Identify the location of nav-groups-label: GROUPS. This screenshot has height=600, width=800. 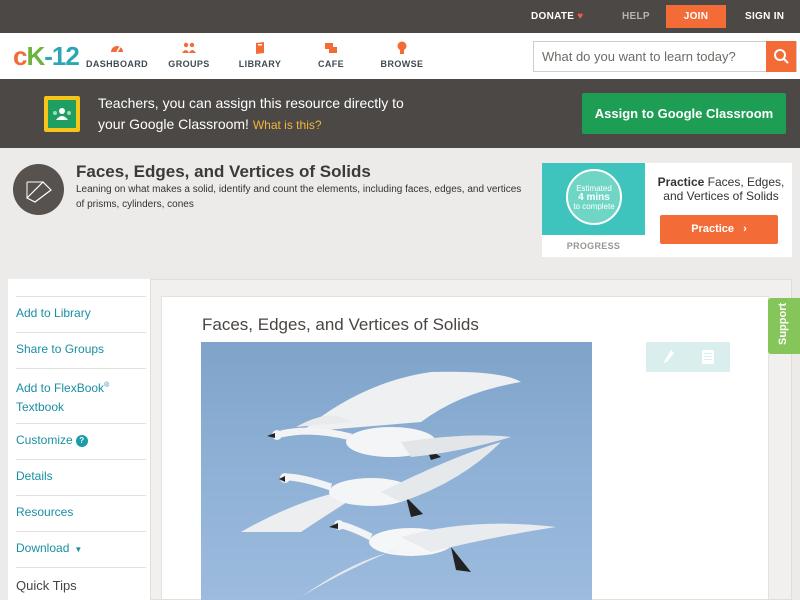
(189, 64).